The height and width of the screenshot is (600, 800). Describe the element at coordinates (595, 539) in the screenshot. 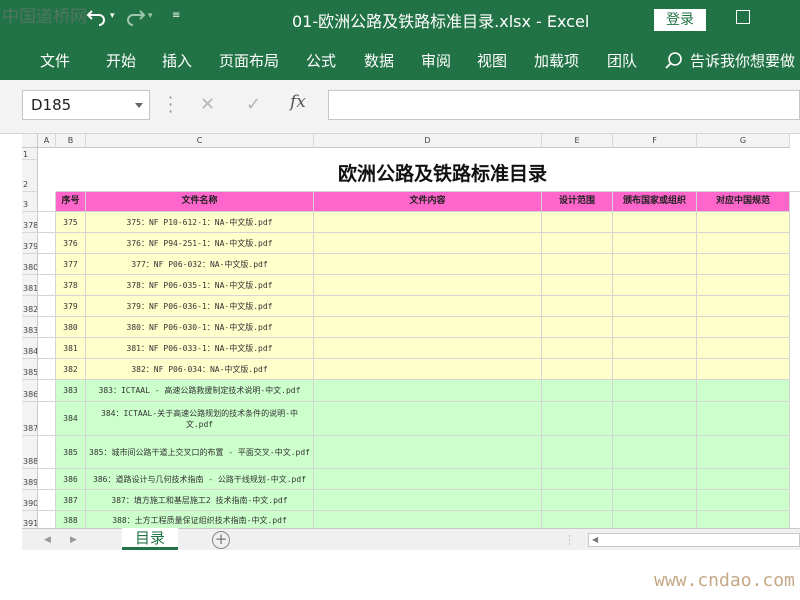

I see `scroll-left-icon: ◀` at that location.